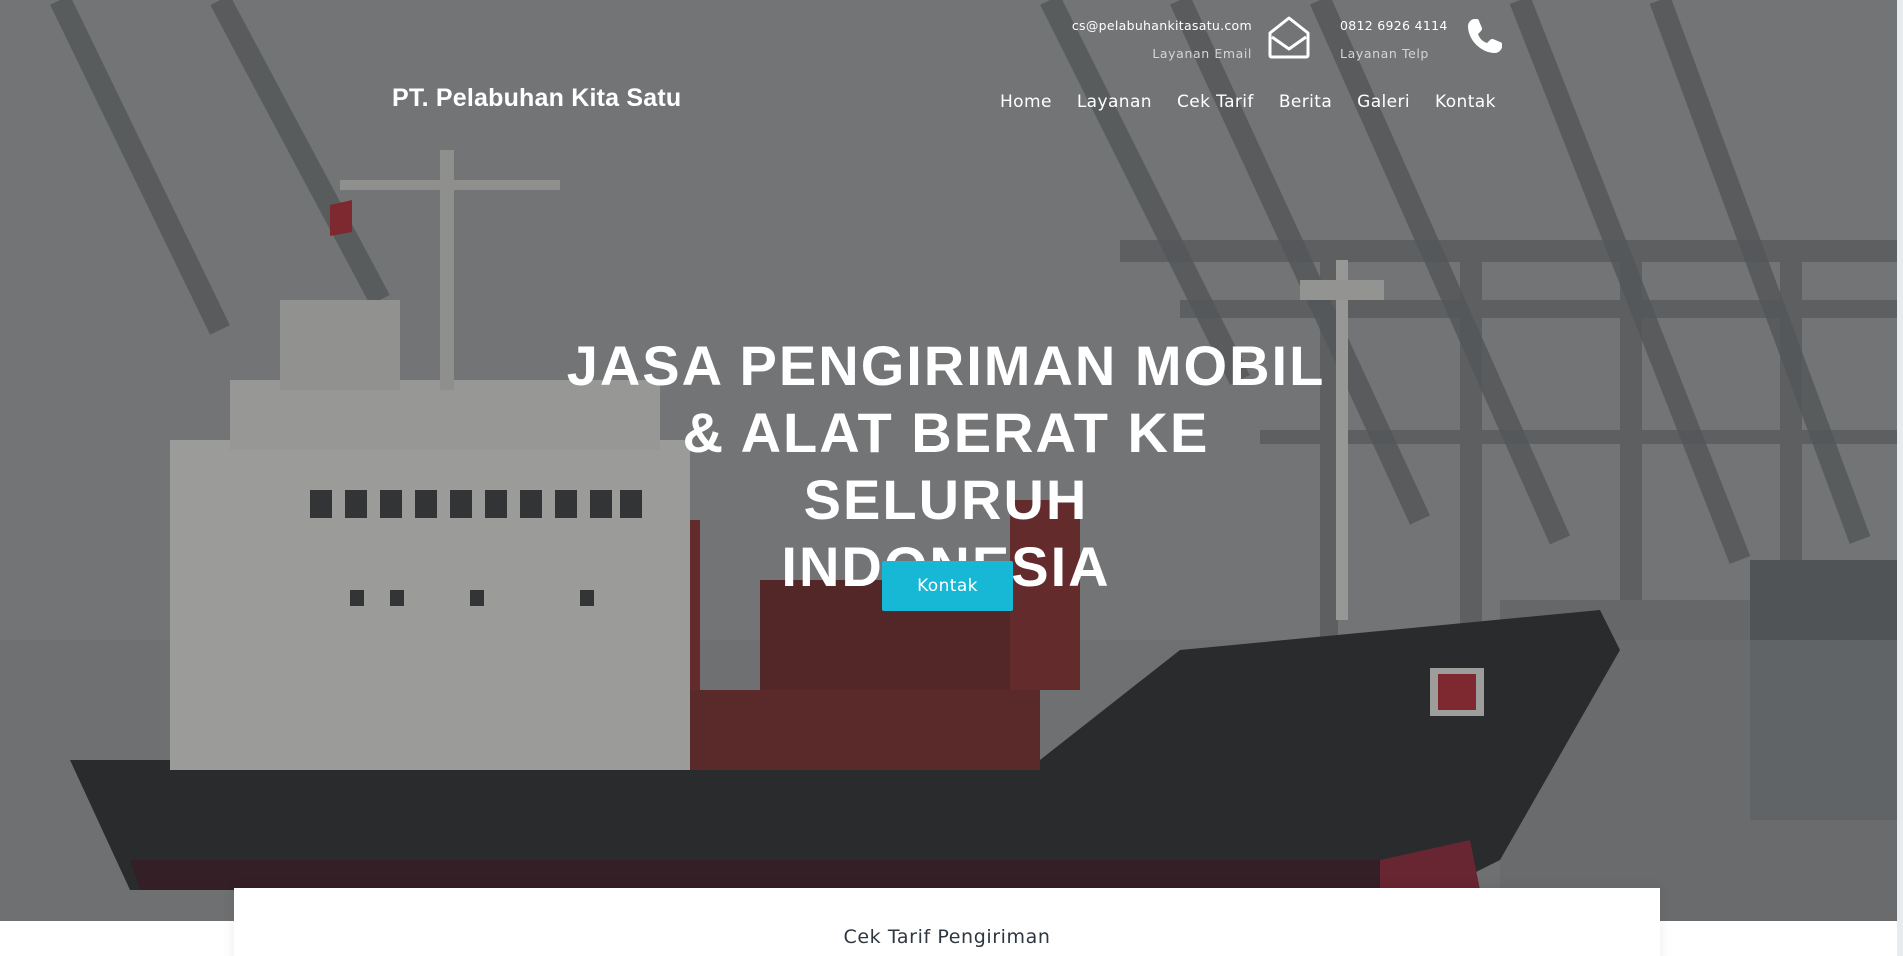 Image resolution: width=1903 pixels, height=956 pixels. I want to click on nav-item-berita: Berita, so click(1305, 102).